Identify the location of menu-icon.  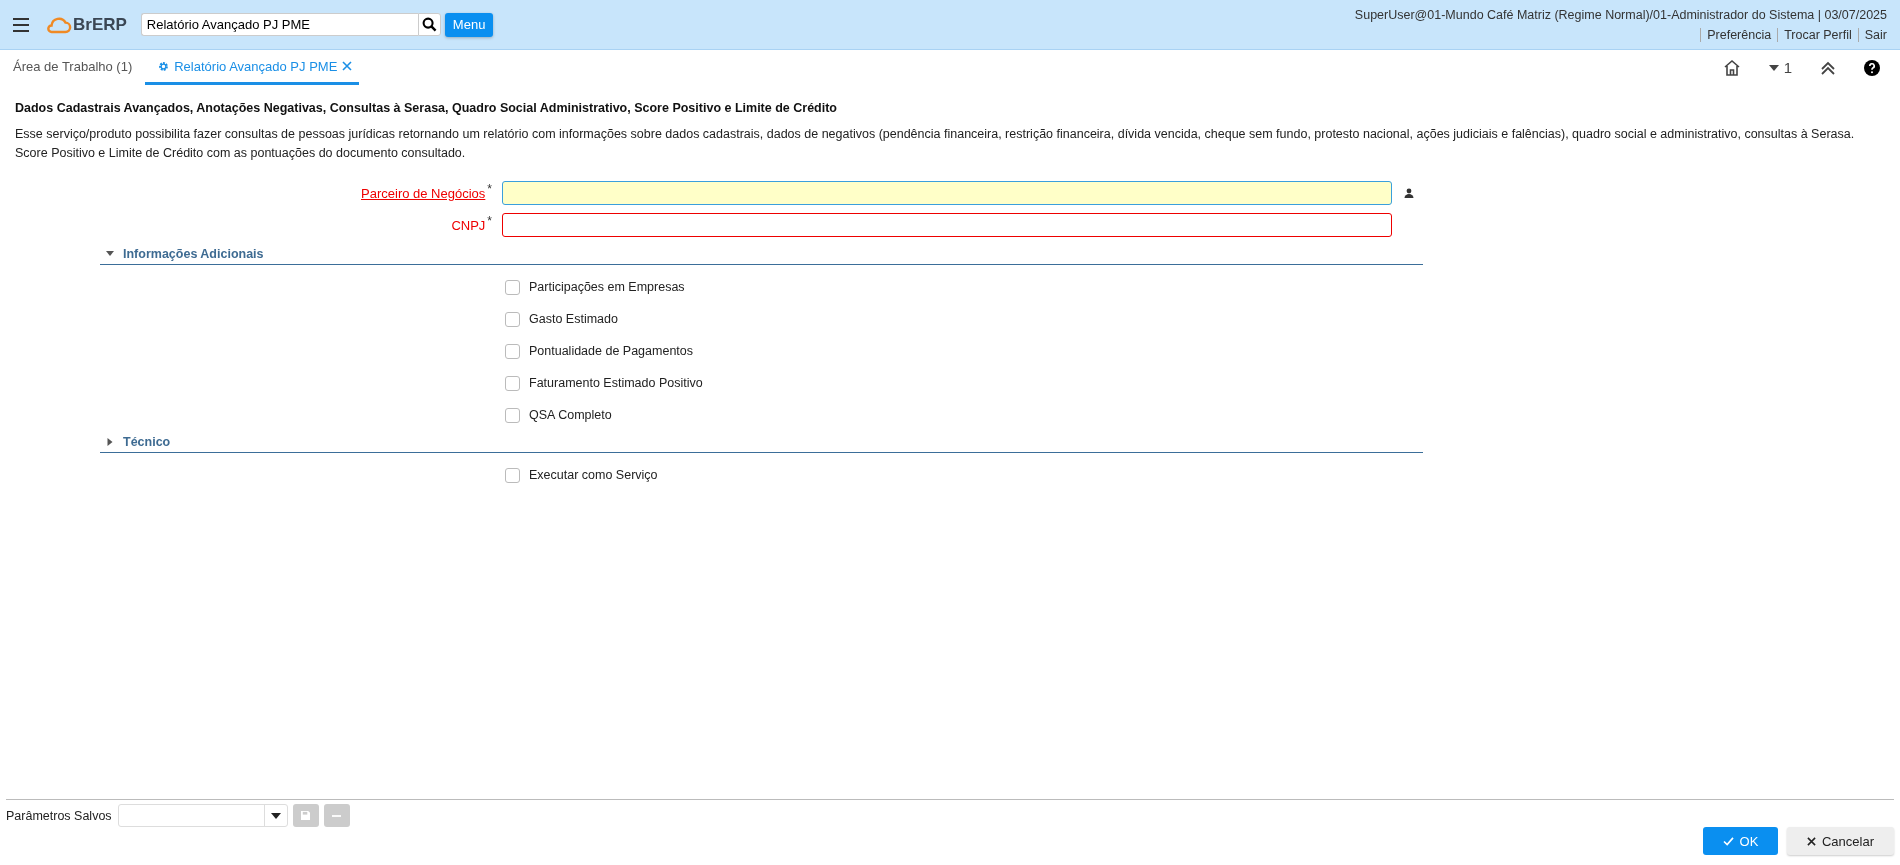
(21, 24).